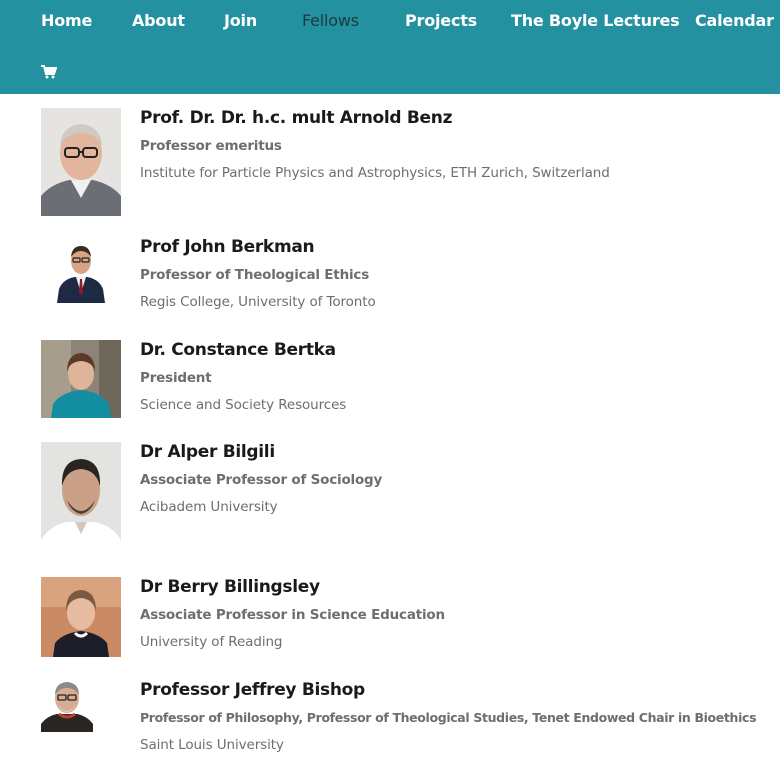 The width and height of the screenshot is (780, 776). I want to click on nav-item-home: Home, so click(66, 20).